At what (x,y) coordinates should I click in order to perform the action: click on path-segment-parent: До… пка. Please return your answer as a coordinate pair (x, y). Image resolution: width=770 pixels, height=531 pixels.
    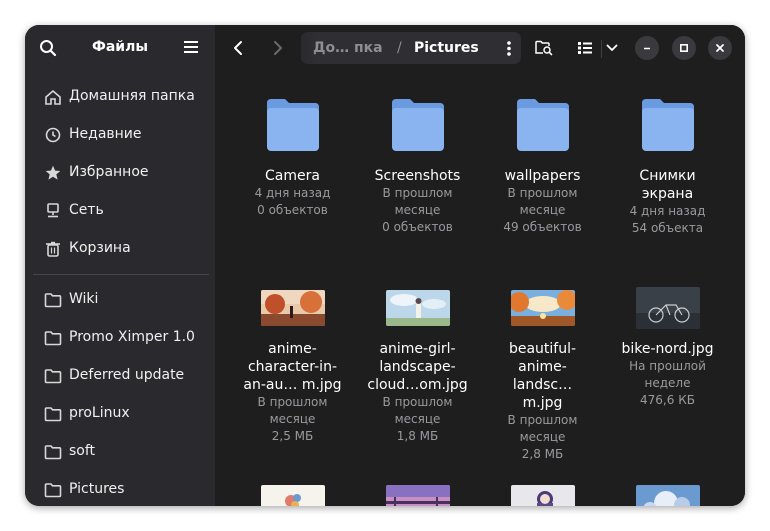
    Looking at the image, I should click on (348, 48).